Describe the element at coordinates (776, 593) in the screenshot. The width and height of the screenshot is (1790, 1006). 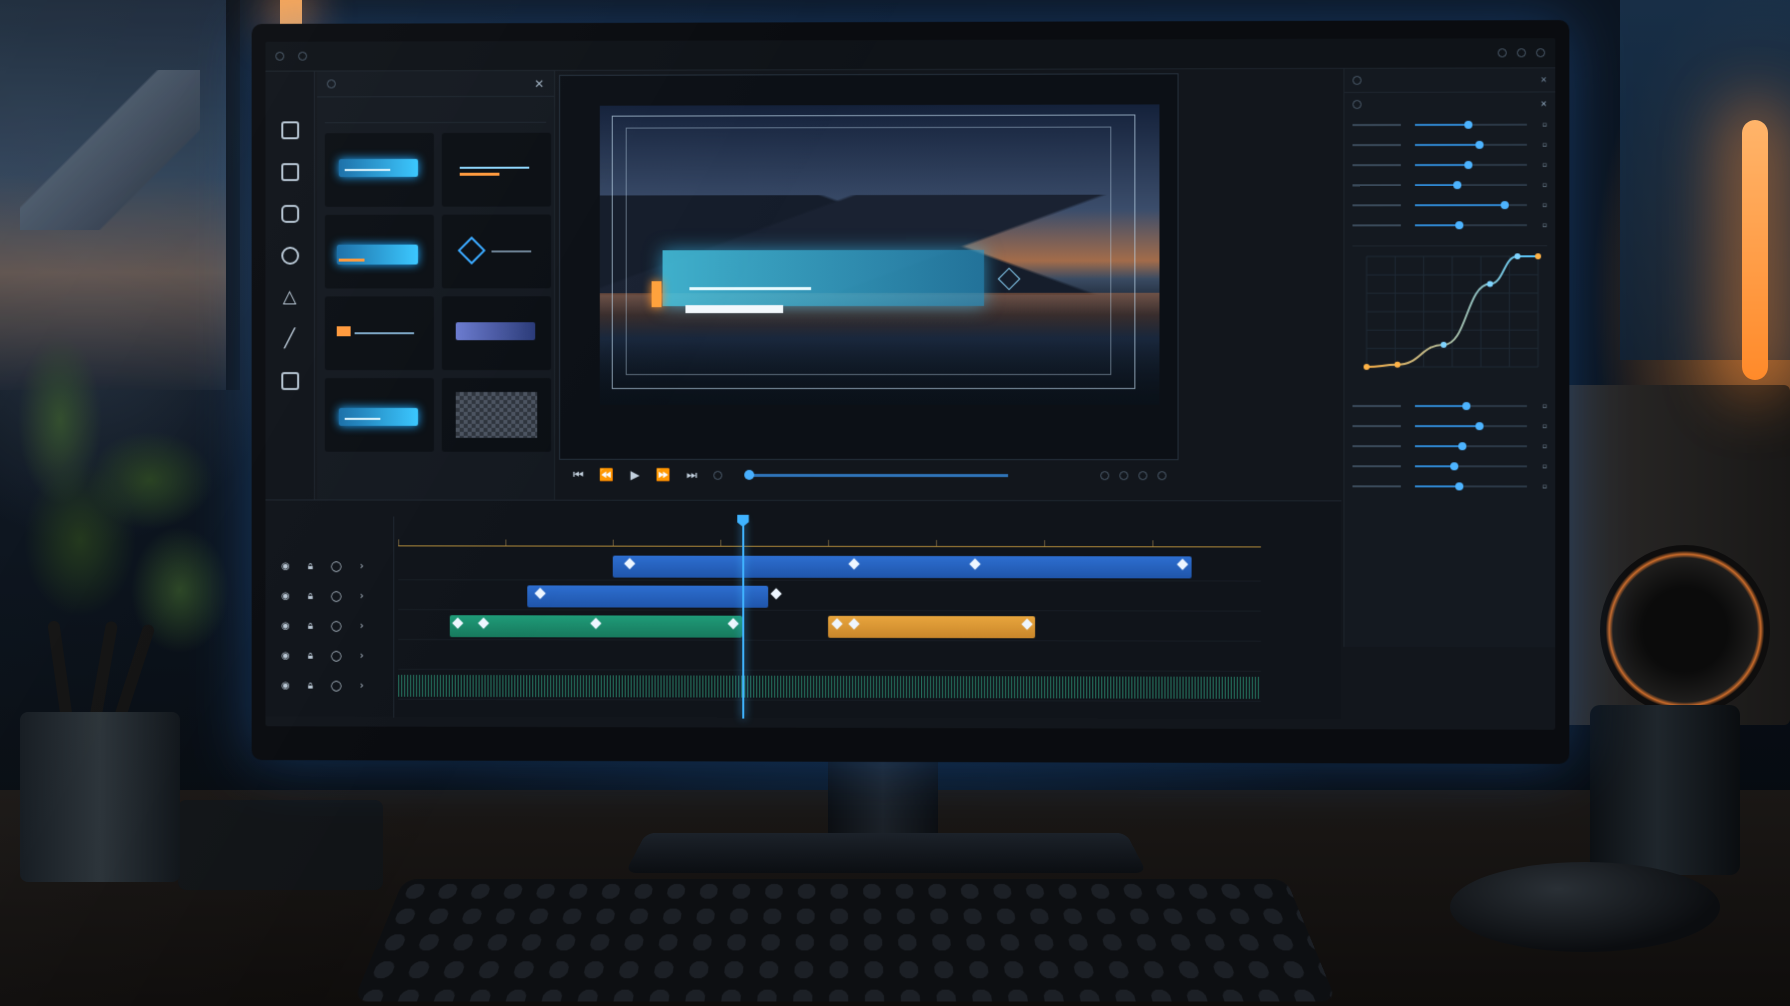
I see `keyframe-icon` at that location.